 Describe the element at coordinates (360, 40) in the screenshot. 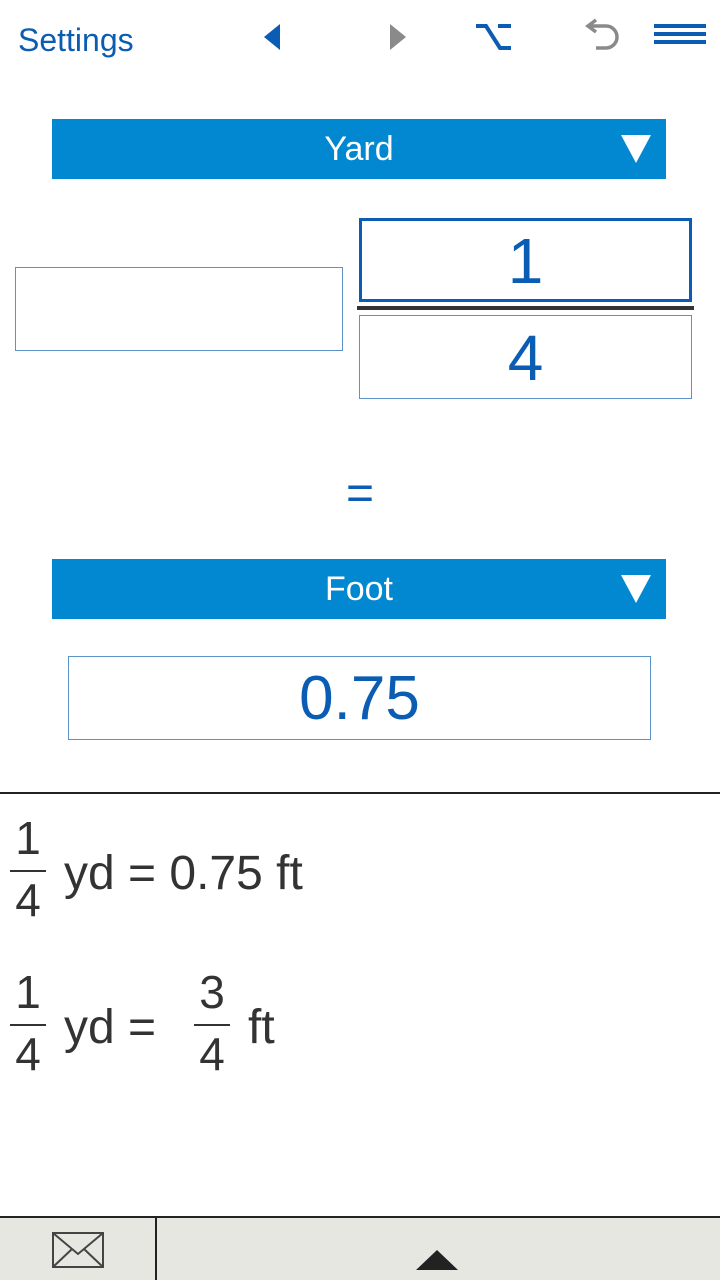

I see `top-toolbar: Settings` at that location.